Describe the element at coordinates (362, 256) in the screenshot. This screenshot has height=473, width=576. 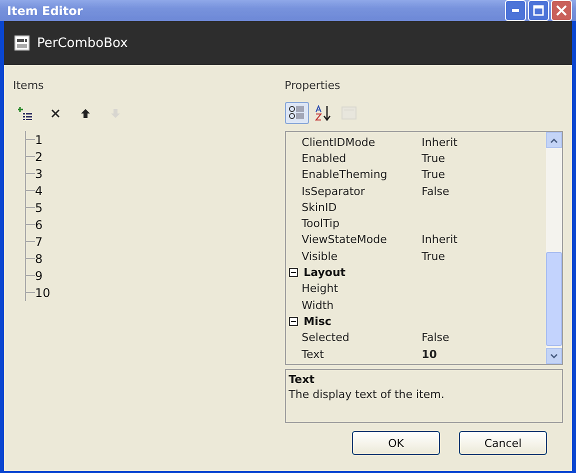
I see `property-name: Visible` at that location.